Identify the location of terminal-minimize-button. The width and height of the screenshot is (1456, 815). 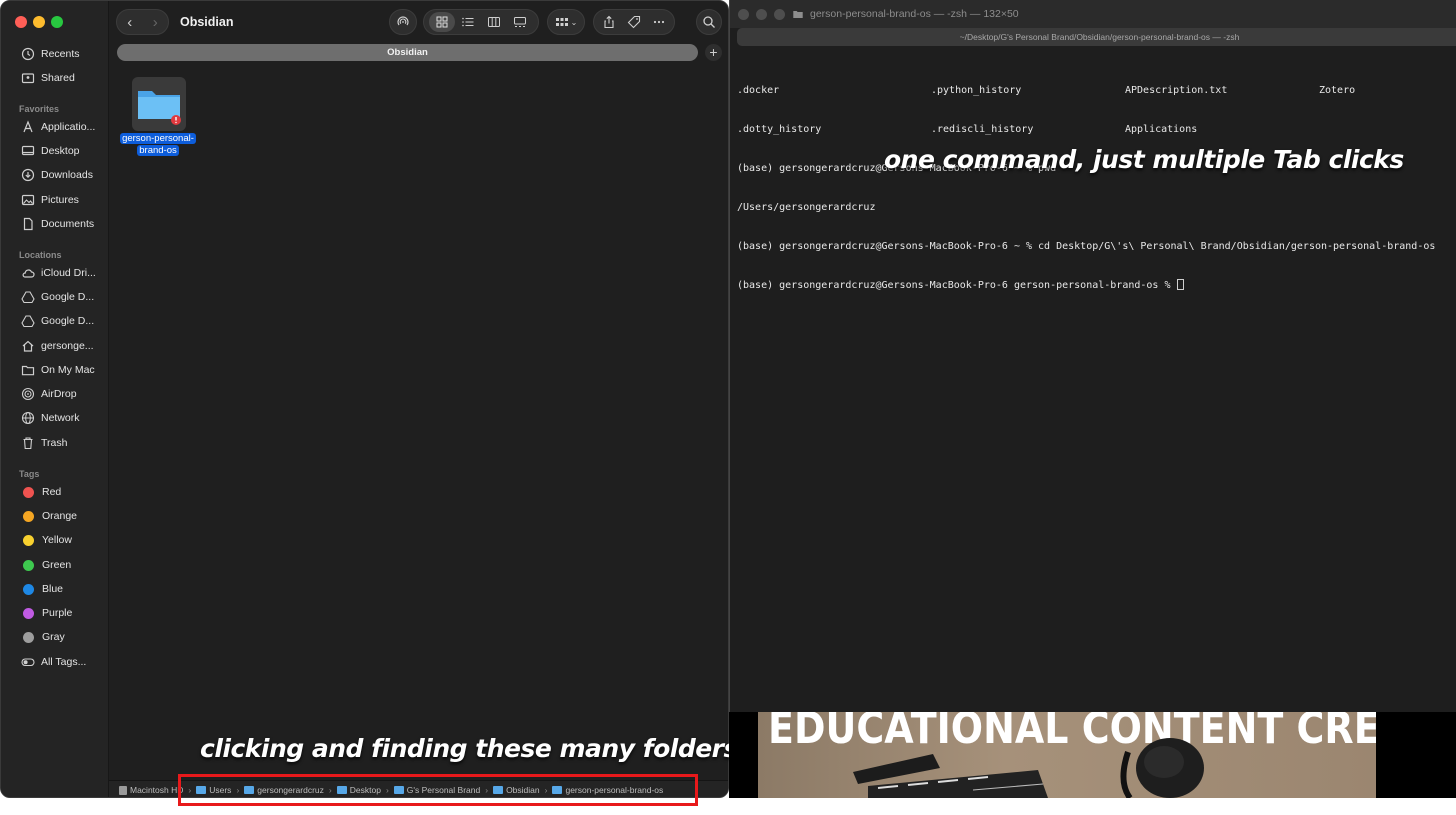
(761, 14).